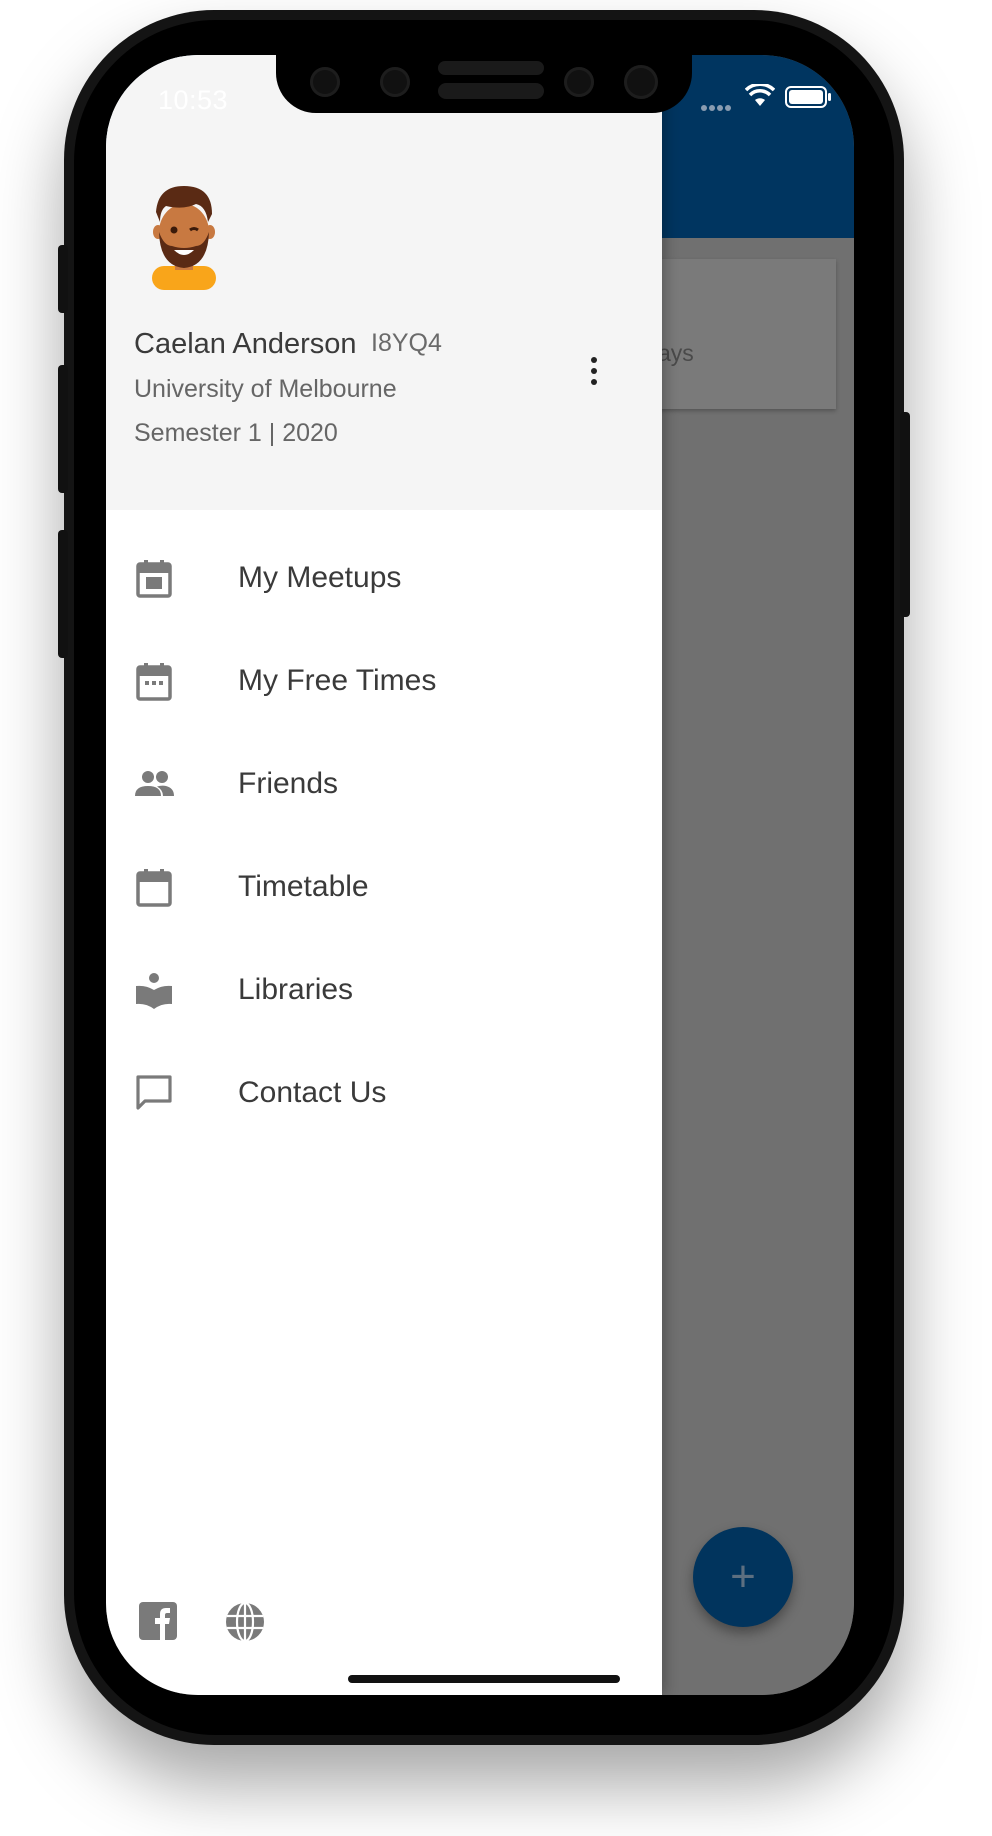  What do you see at coordinates (63, 279) in the screenshot?
I see `silent-switch` at bounding box center [63, 279].